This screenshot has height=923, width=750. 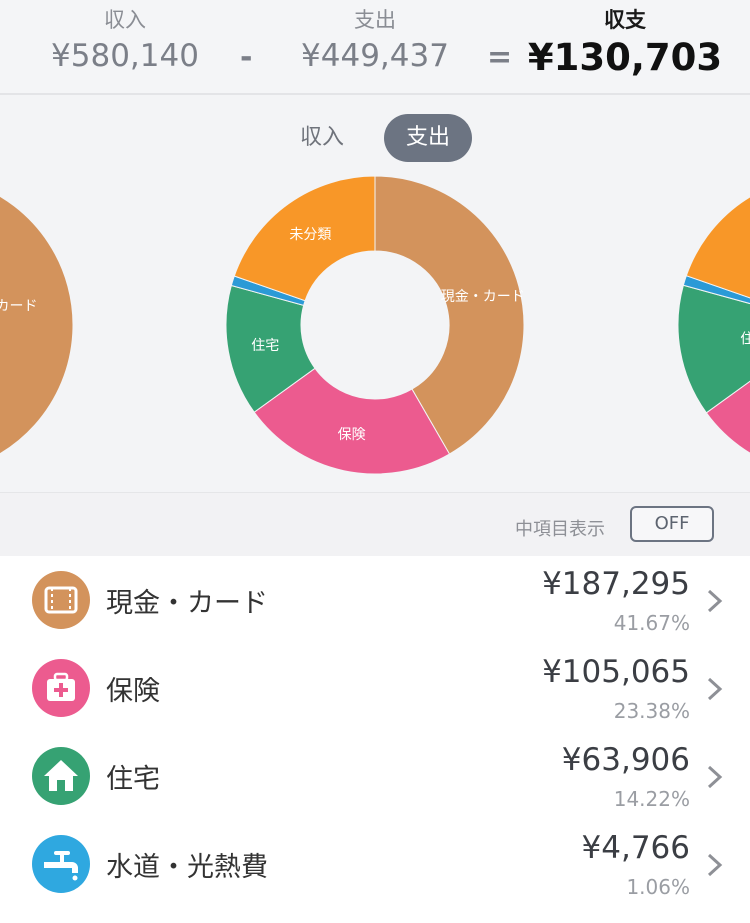 I want to click on list-item-cash-card: 現金・カード ¥187,295 41.67%, so click(x=375, y=600).